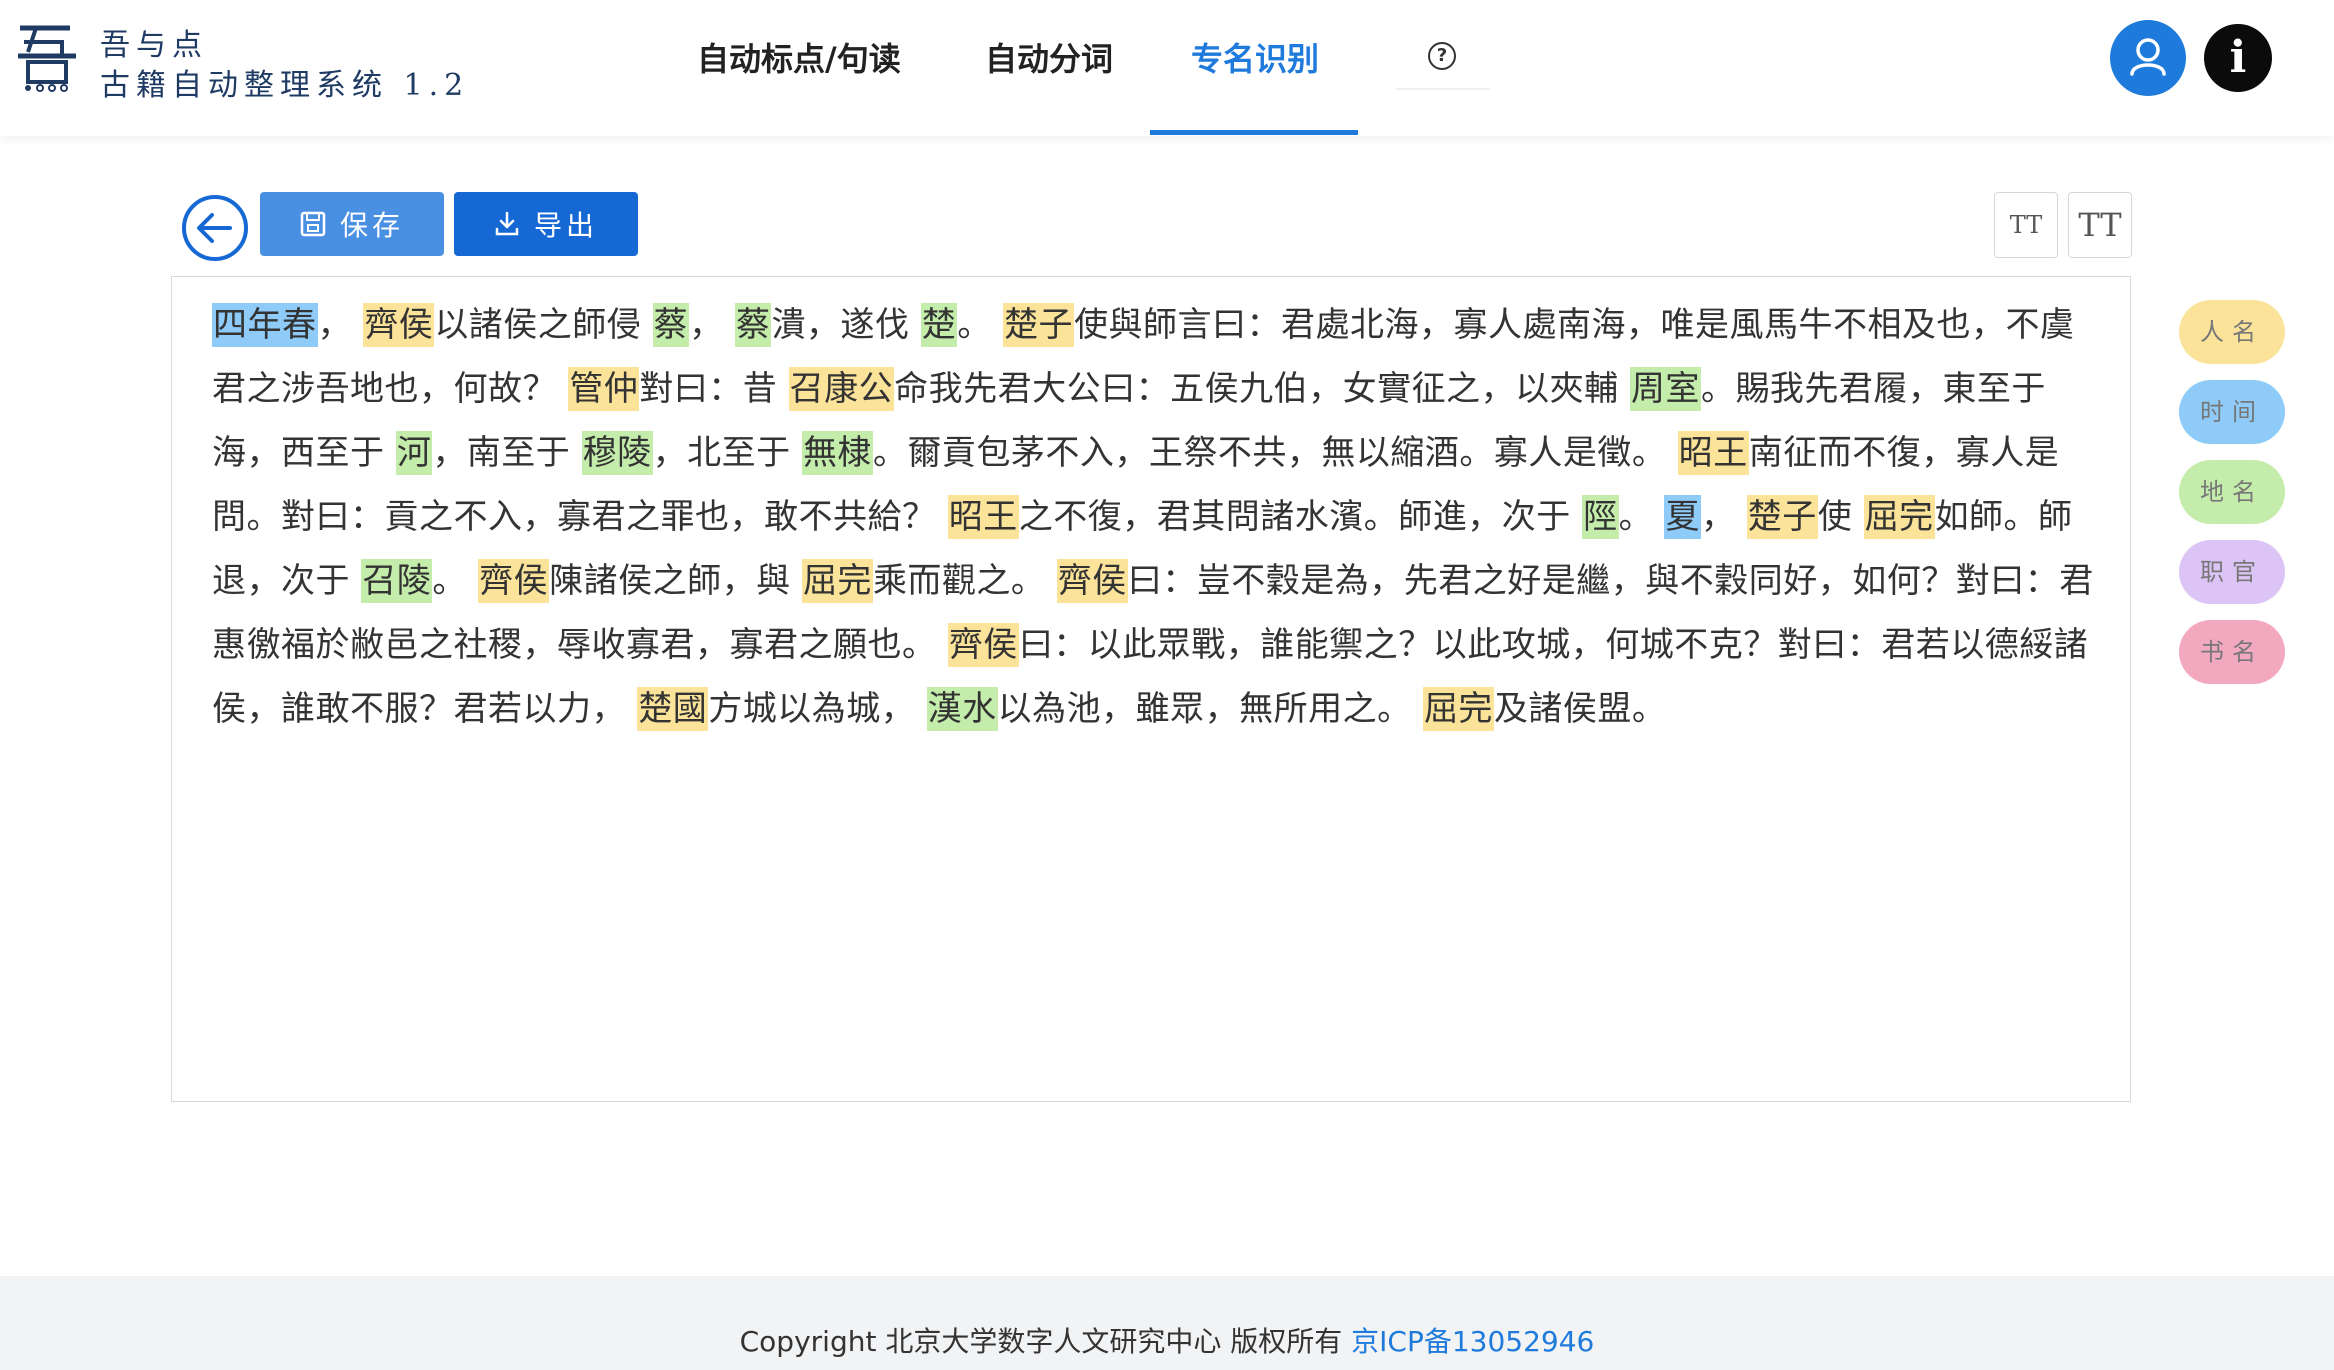 This screenshot has width=2334, height=1370. What do you see at coordinates (675, 581) in the screenshot?
I see `text-run: 陳諸侯之師，與` at bounding box center [675, 581].